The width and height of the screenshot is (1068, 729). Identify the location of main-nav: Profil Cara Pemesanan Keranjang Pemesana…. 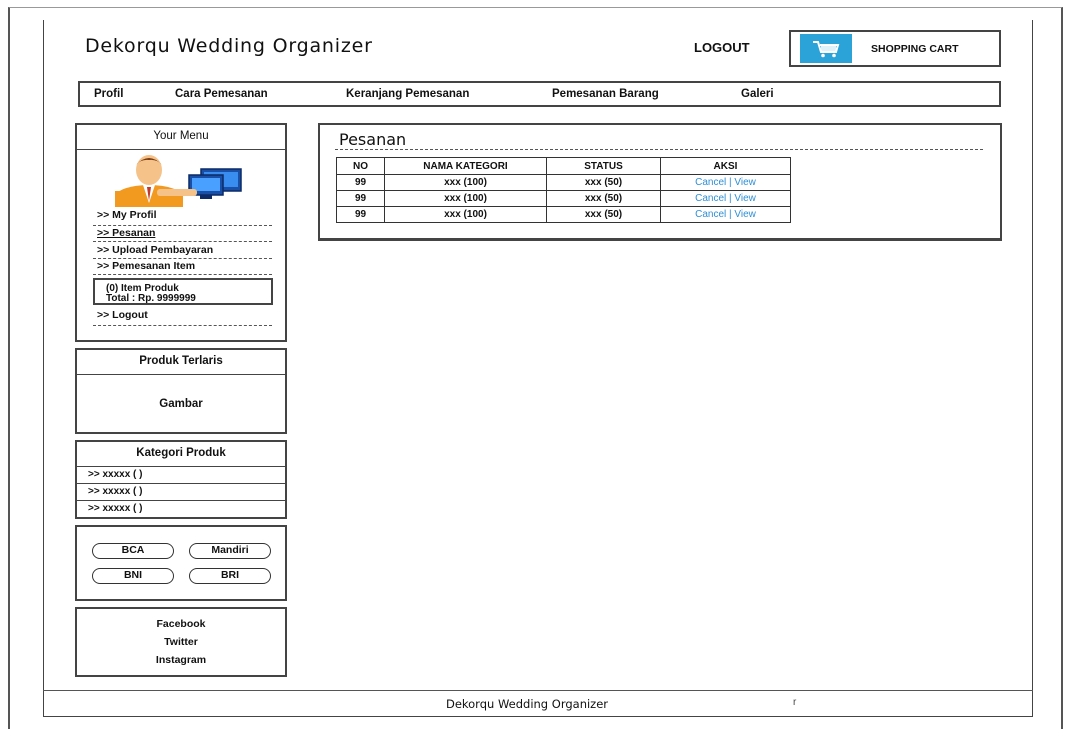
(539, 94).